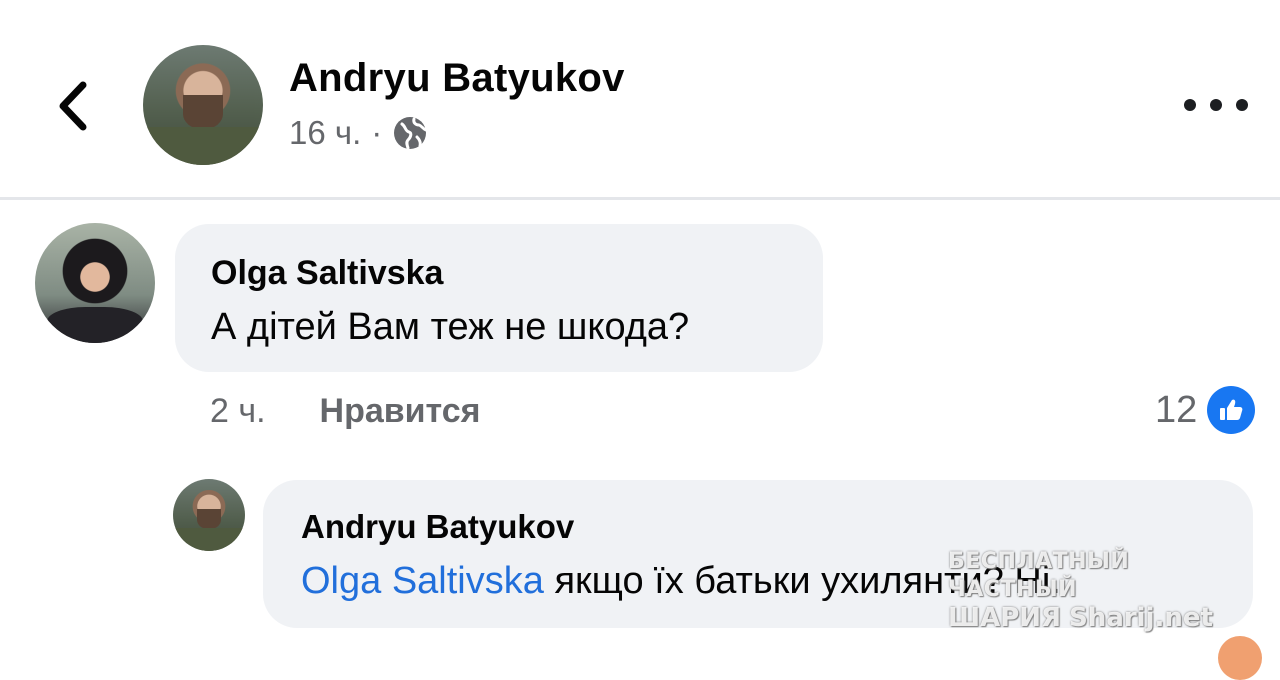 This screenshot has height=680, width=1280. What do you see at coordinates (1205, 410) in the screenshot?
I see `reaction-summary: 12` at bounding box center [1205, 410].